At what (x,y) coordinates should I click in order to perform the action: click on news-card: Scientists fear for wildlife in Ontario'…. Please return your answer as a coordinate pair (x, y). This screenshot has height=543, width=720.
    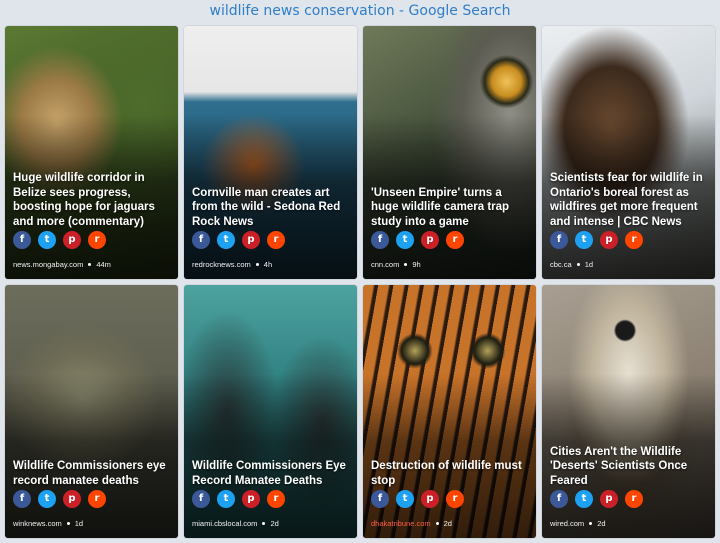
    Looking at the image, I should click on (628, 152).